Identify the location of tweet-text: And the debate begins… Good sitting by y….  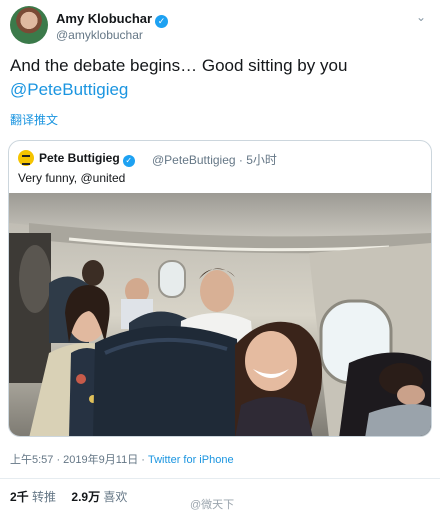
(220, 78).